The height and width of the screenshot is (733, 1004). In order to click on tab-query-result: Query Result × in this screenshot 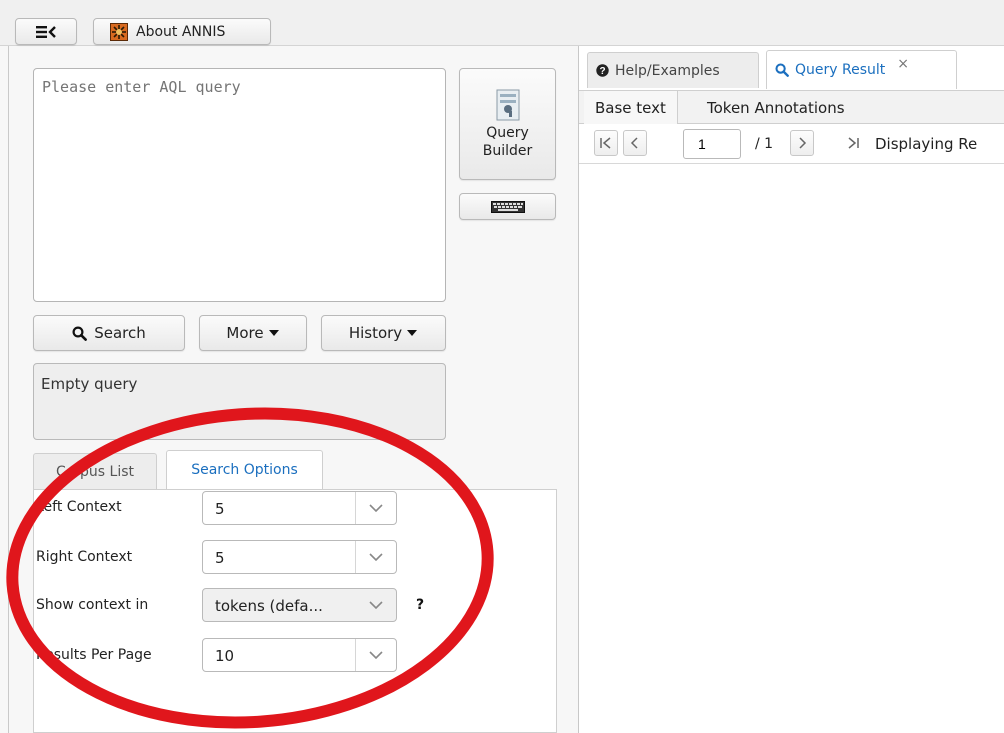, I will do `click(861, 69)`.